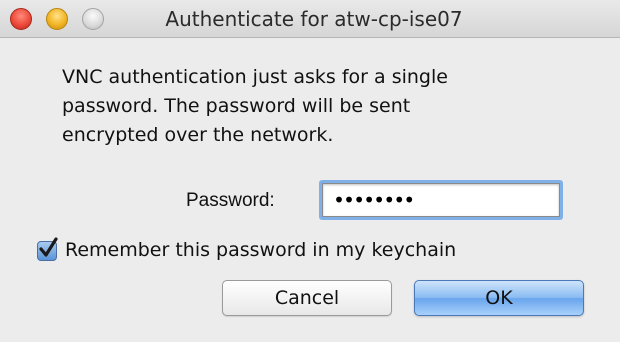 The image size is (620, 342). Describe the element at coordinates (198, 135) in the screenshot. I see `auth-message-line: encrypted over the network.` at that location.